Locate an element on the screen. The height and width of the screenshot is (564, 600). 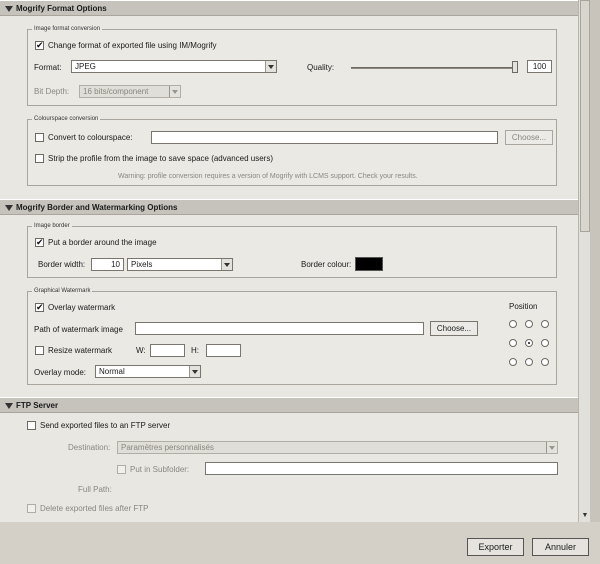
position-center-radio is located at coordinates (529, 343).